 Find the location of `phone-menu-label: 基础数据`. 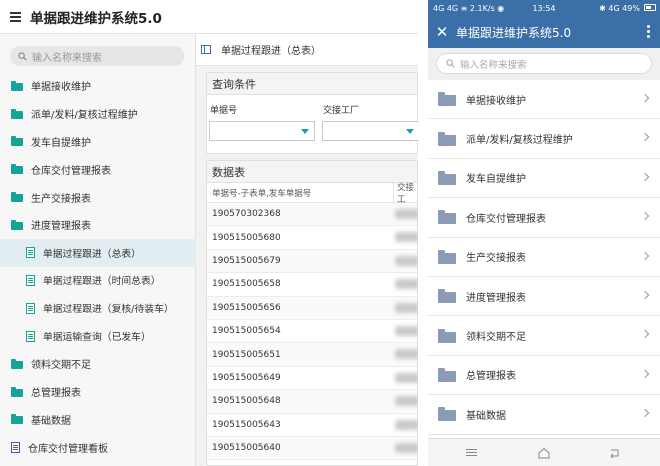

phone-menu-label: 基础数据 is located at coordinates (486, 416).